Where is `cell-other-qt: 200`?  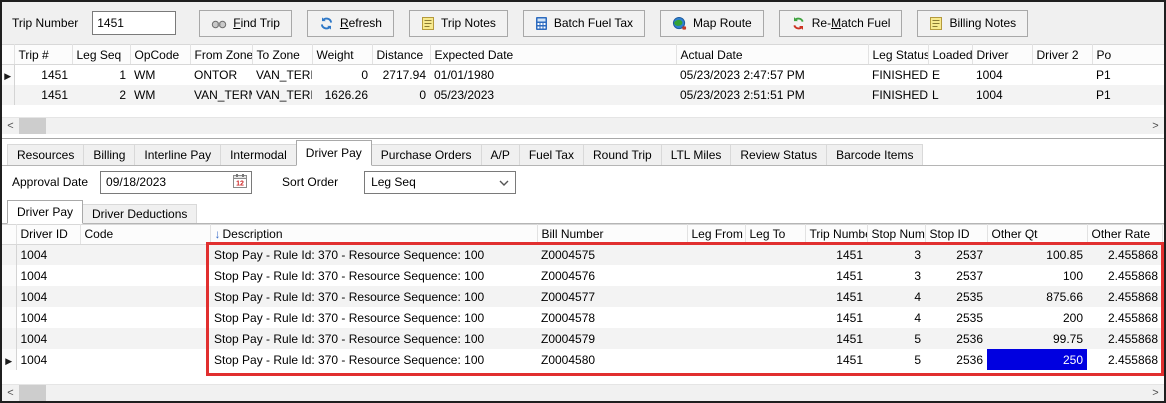
cell-other-qt: 200 is located at coordinates (1037, 317).